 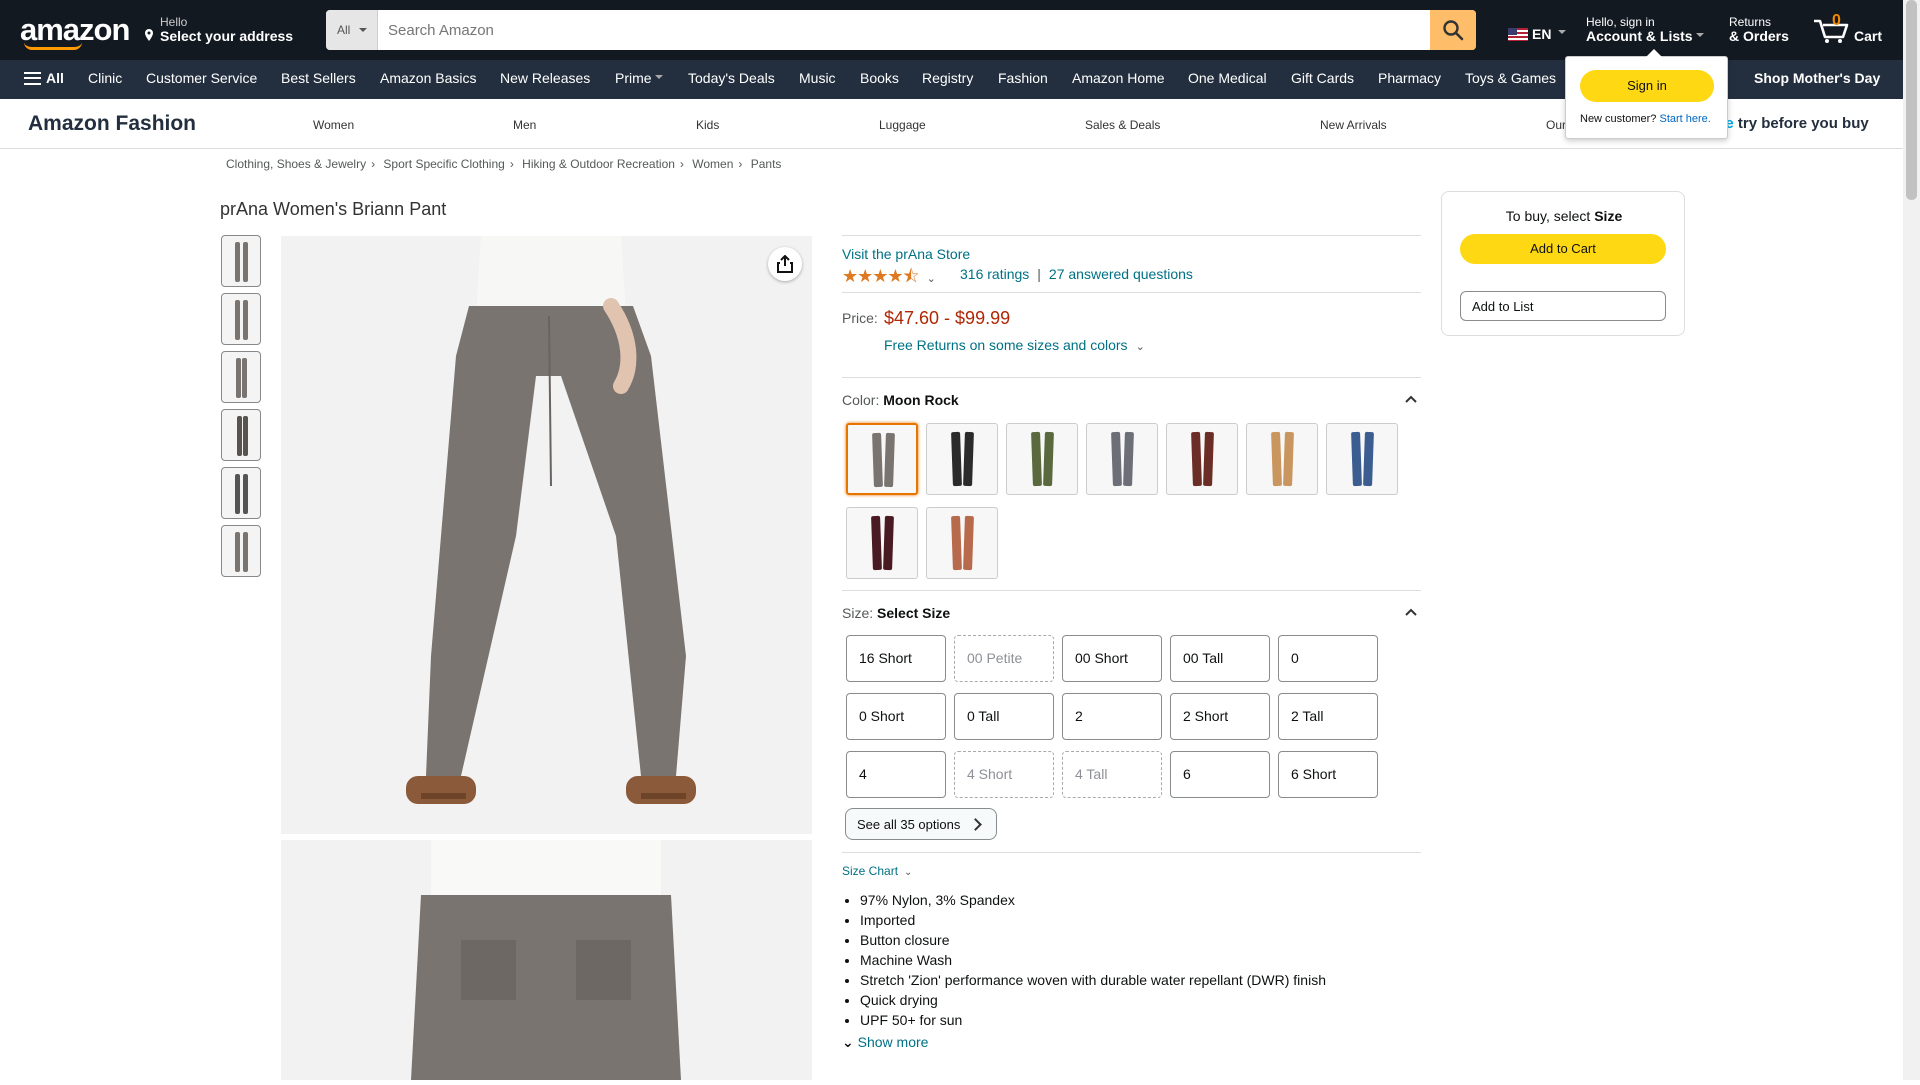 I want to click on all-menu-button: All, so click(x=44, y=78).